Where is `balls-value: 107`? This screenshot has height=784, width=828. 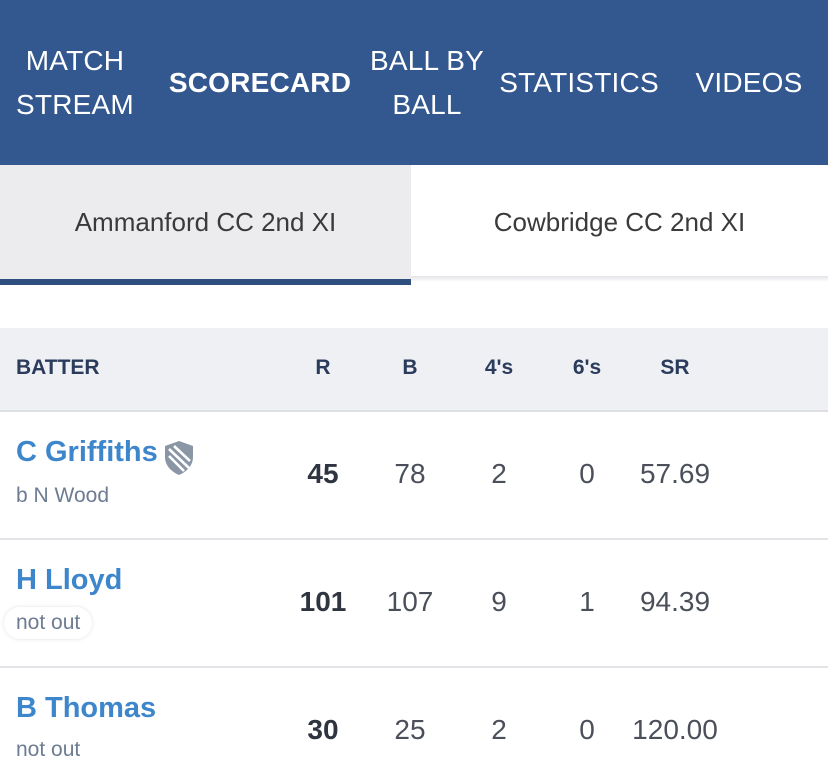
balls-value: 107 is located at coordinates (410, 601).